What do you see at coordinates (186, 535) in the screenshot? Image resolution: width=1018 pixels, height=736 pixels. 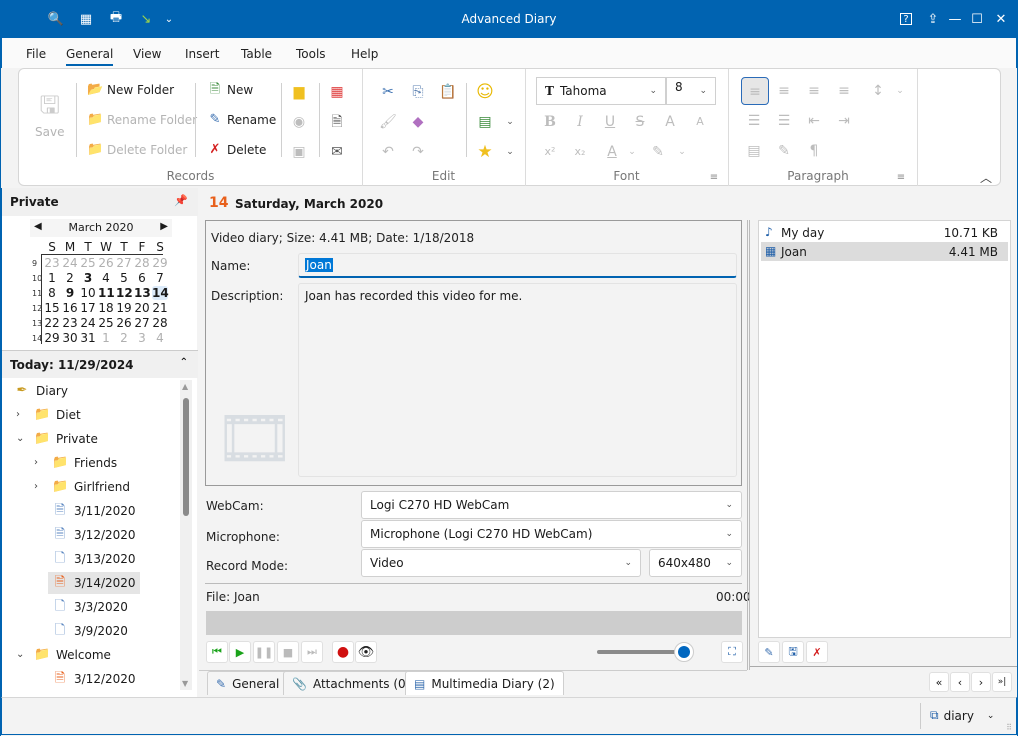 I see `tree-scrollbar: ▲ ▼` at bounding box center [186, 535].